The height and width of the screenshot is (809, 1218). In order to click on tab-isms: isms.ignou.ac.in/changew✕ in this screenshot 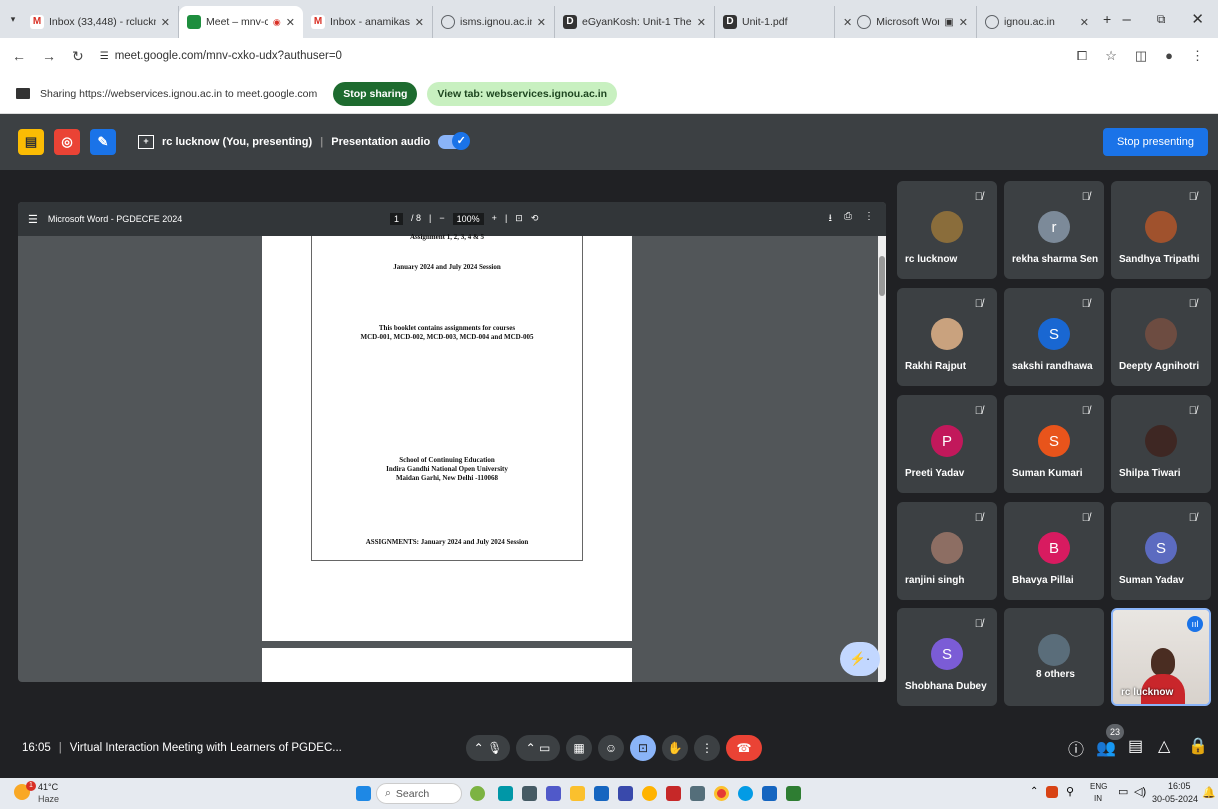, I will do `click(494, 22)`.